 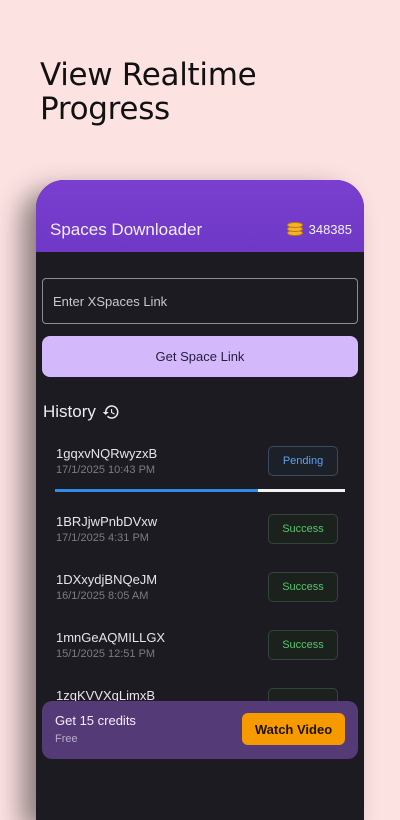 I want to click on app-bar: Spaces Downloader 348385, so click(x=200, y=216).